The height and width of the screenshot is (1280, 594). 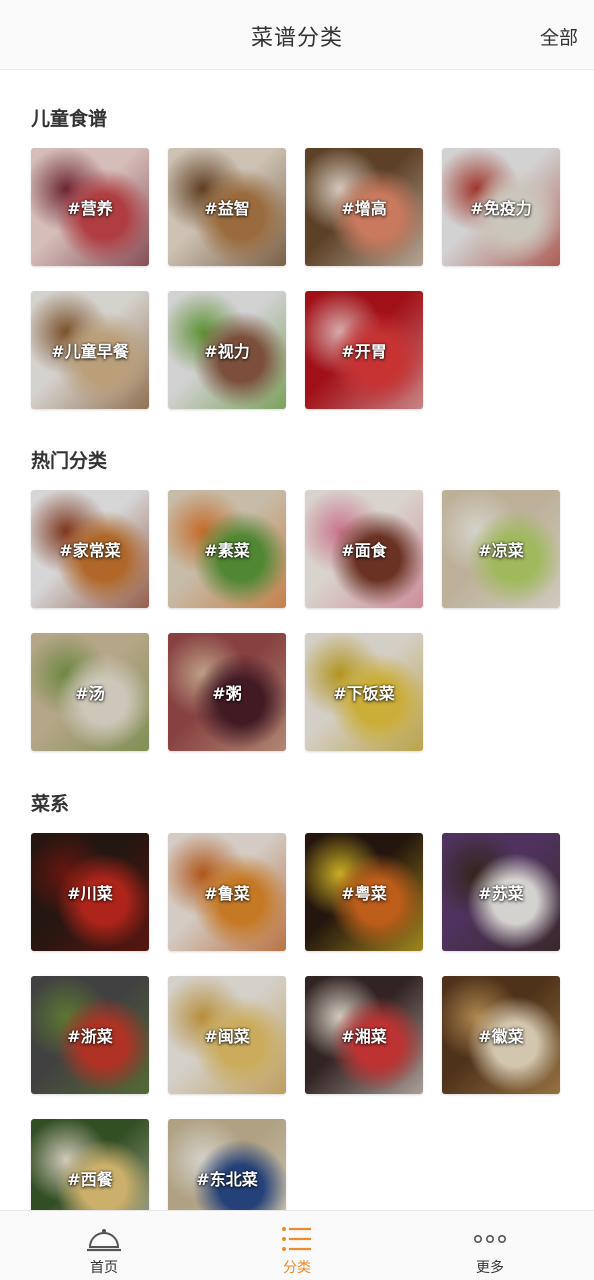 I want to click on category-label: #家常菜, so click(x=90, y=550).